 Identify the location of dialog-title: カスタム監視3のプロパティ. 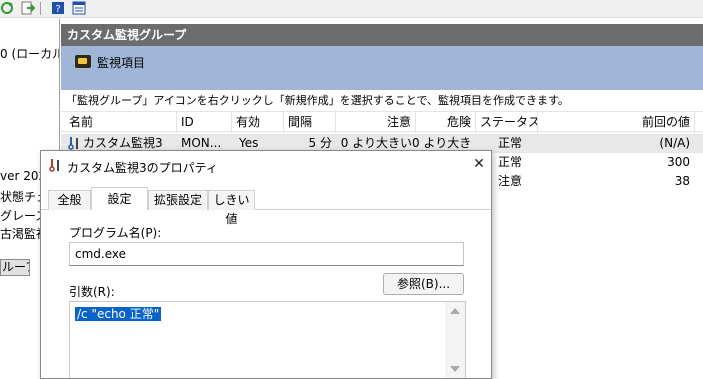
(142, 168).